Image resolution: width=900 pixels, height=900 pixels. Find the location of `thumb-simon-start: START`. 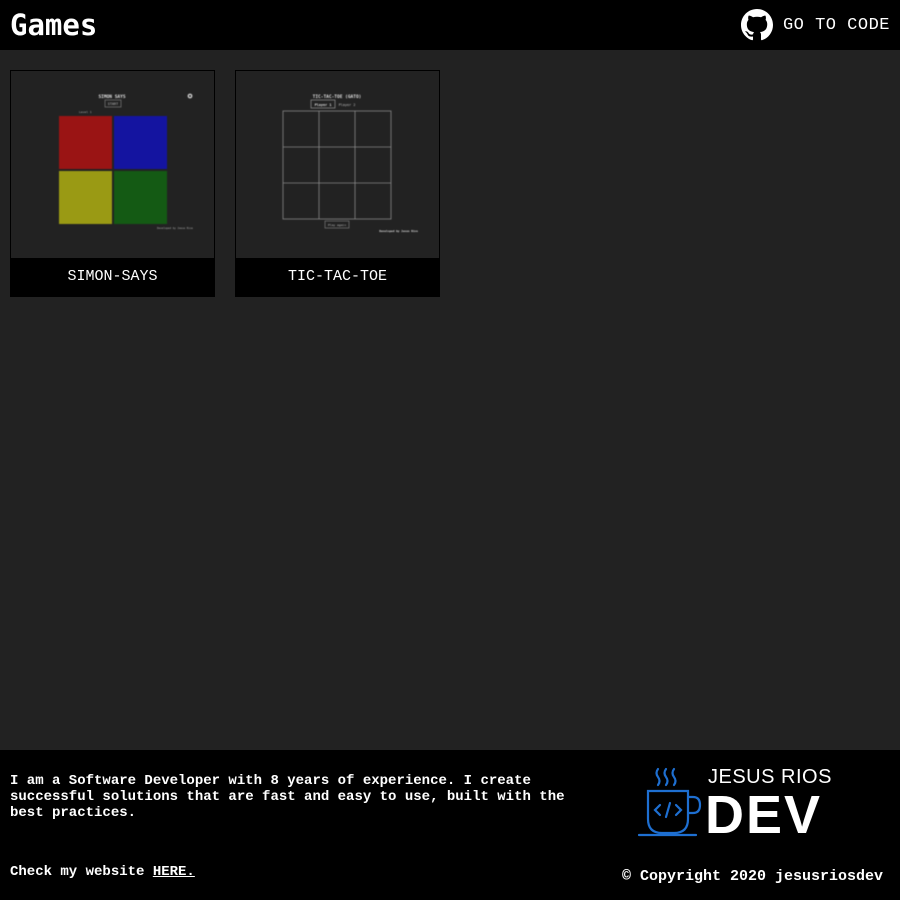

thumb-simon-start: START is located at coordinates (113, 104).